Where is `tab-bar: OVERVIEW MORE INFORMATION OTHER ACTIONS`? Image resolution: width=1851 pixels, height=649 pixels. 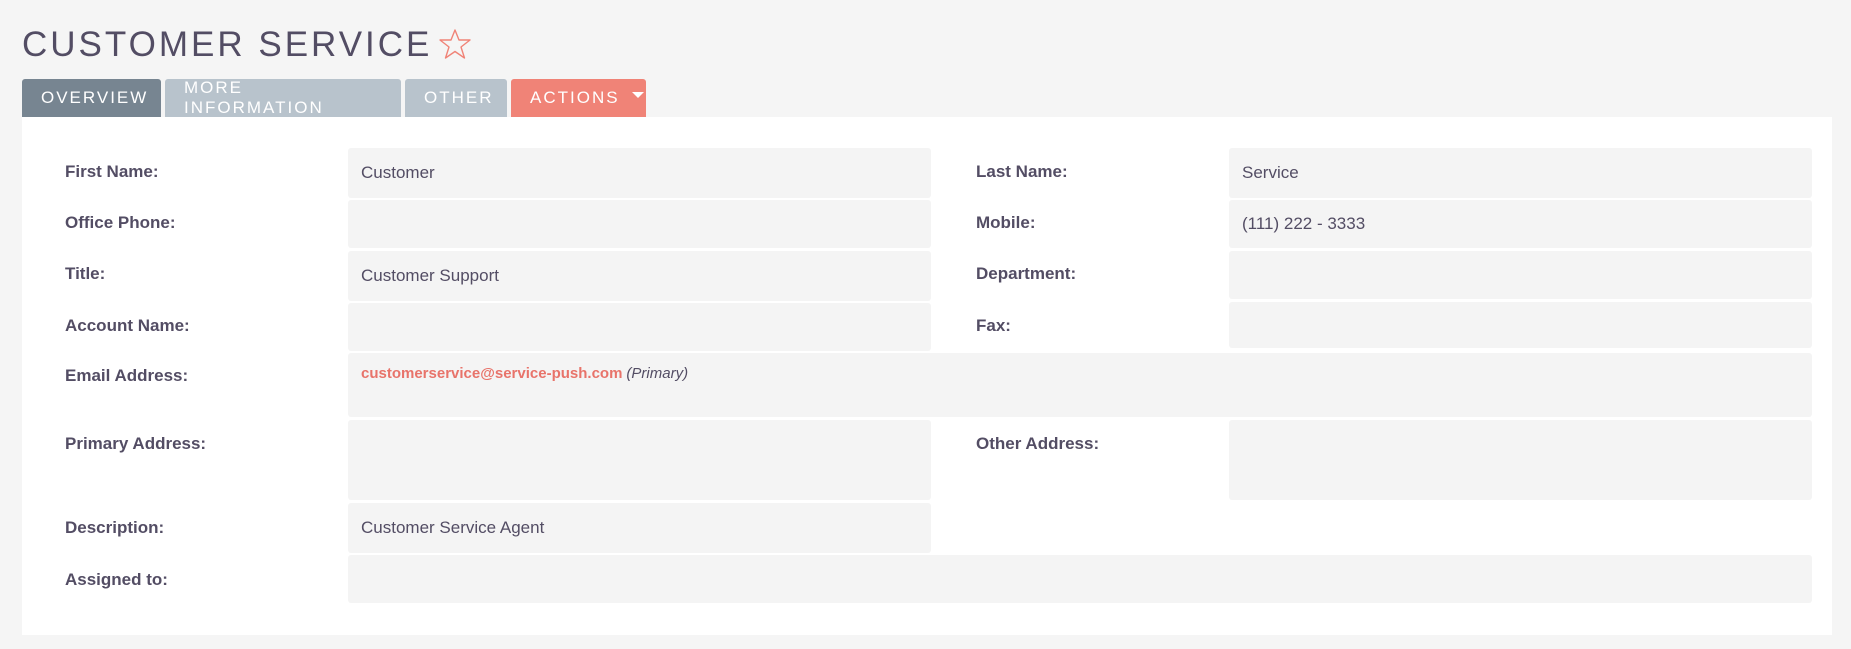 tab-bar: OVERVIEW MORE INFORMATION OTHER ACTIONS is located at coordinates (334, 97).